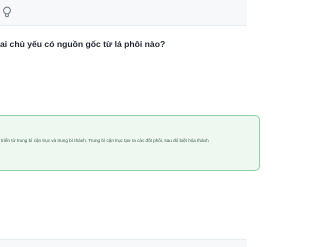  Describe the element at coordinates (123, 13) in the screenshot. I see `top-bar` at that location.